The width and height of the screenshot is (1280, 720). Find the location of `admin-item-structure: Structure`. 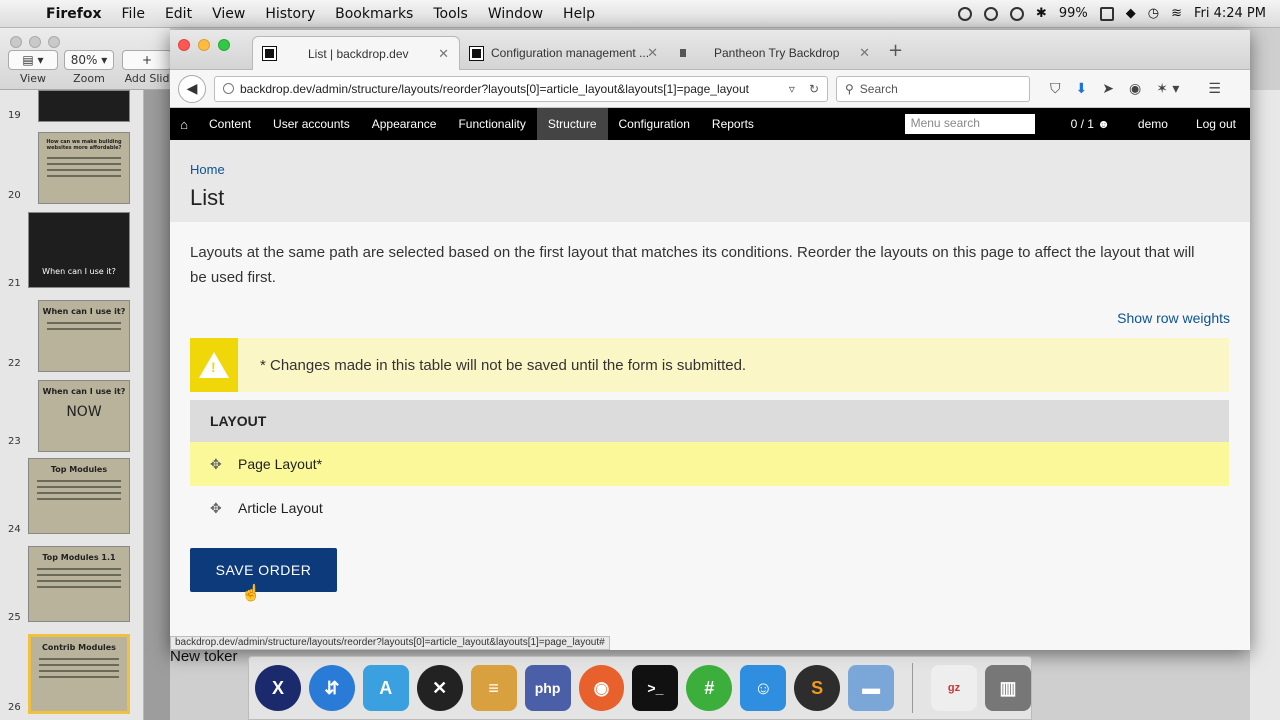

admin-item-structure: Structure is located at coordinates (572, 124).